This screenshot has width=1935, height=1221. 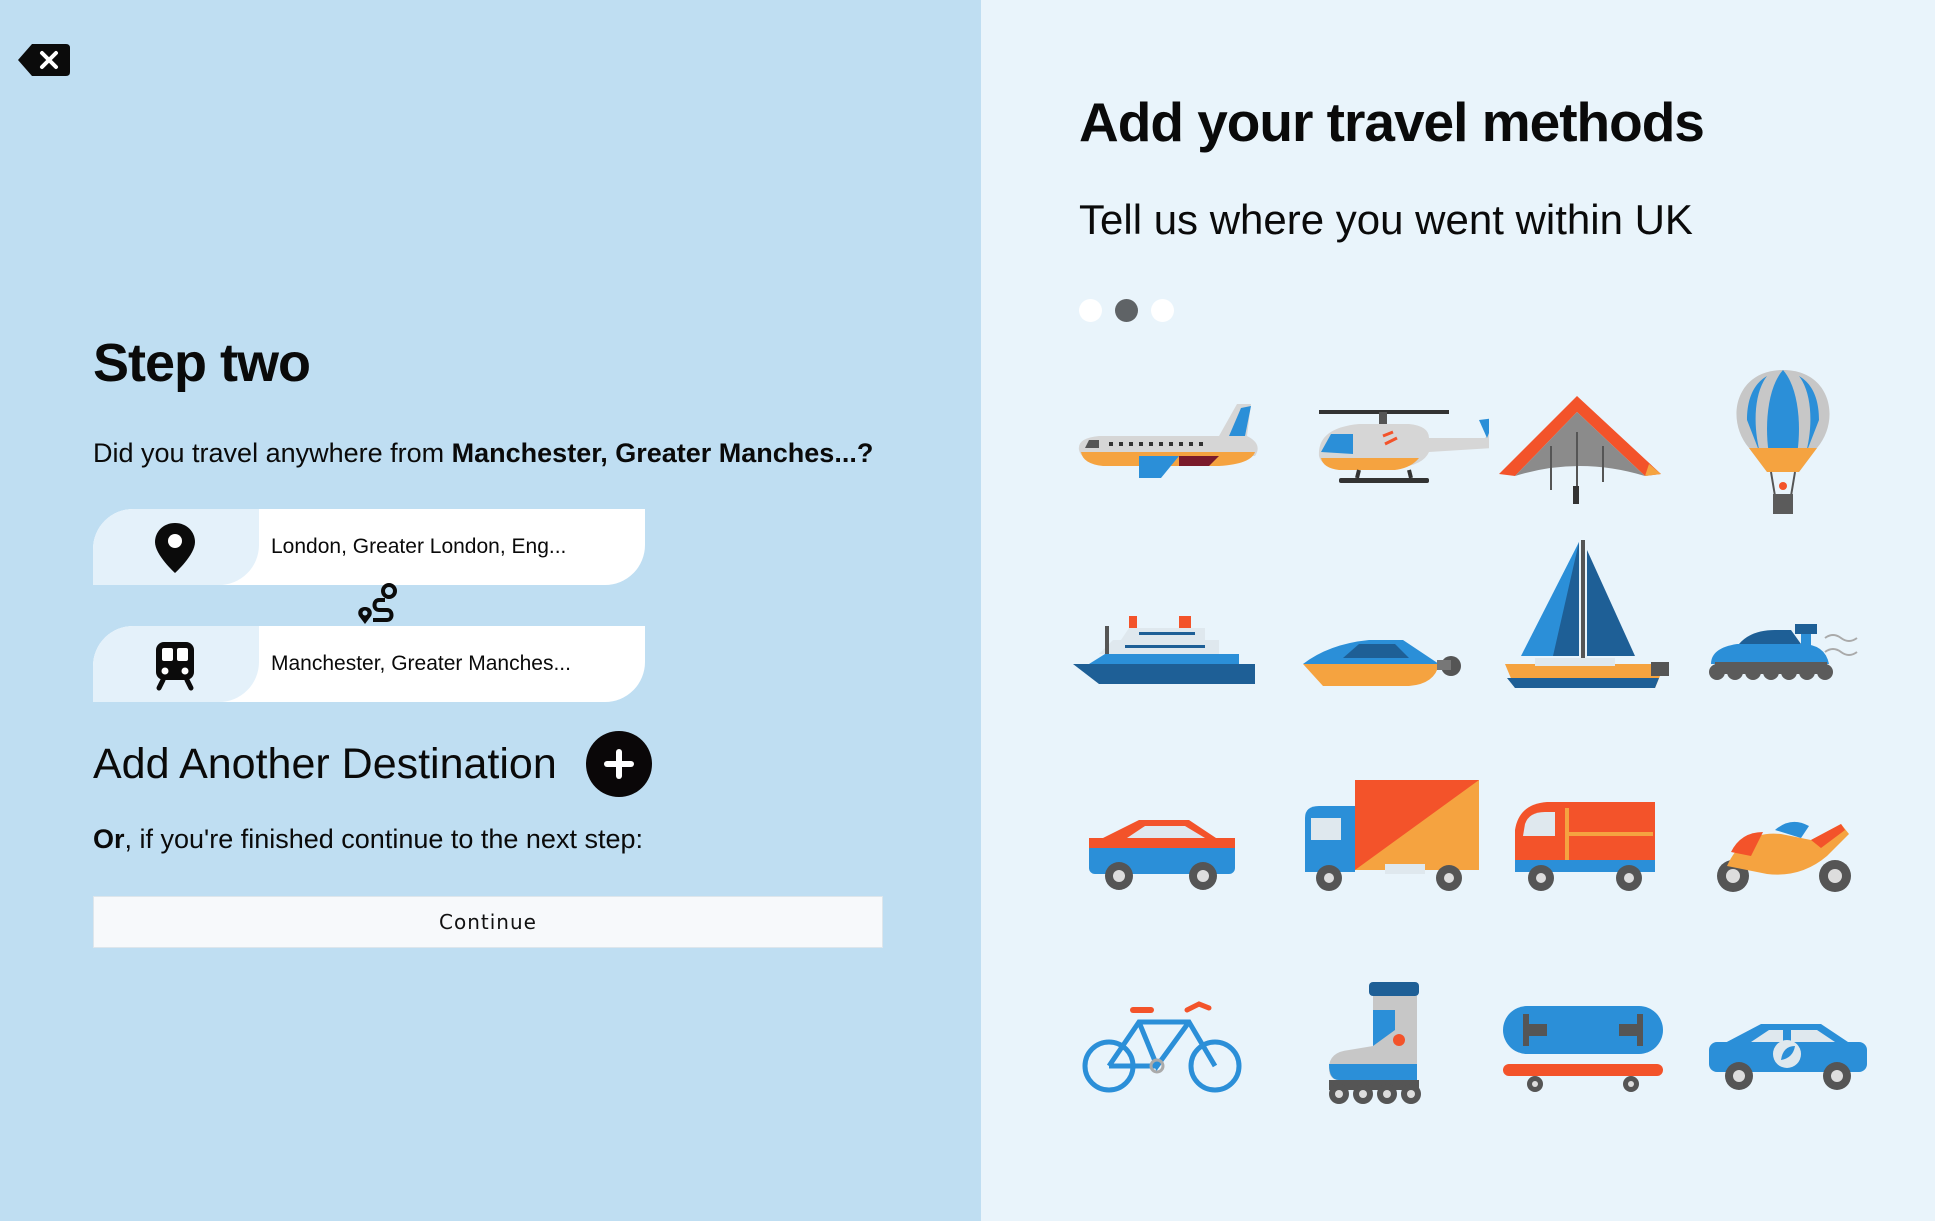 I want to click on cruise-ship-icon, so click(x=1164, y=620).